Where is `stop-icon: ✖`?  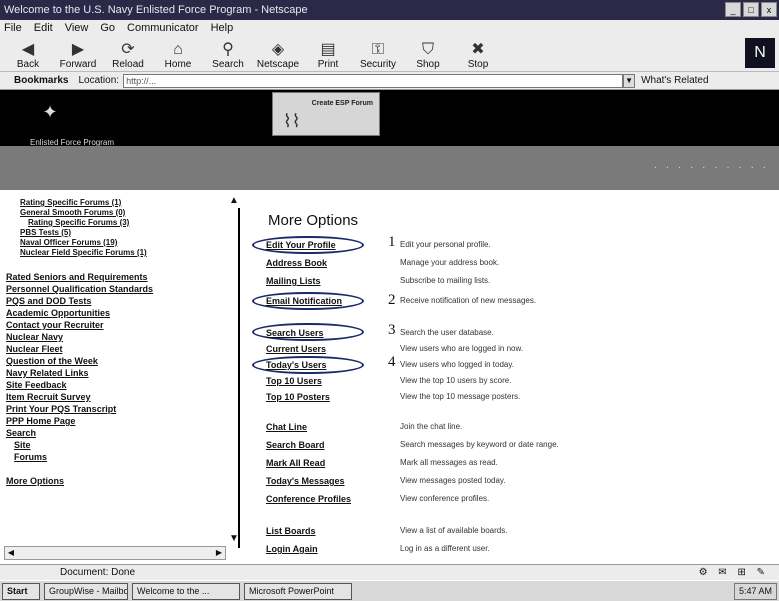 stop-icon: ✖ is located at coordinates (478, 49).